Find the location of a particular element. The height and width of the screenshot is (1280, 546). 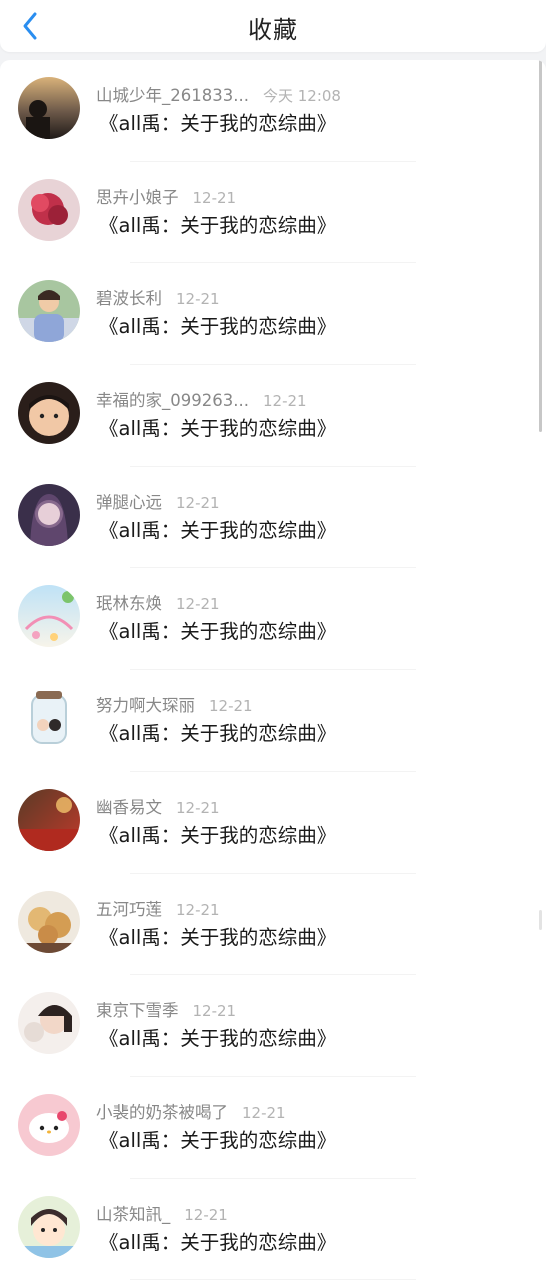

user-name: 努力啊大琛丽 is located at coordinates (145, 705).